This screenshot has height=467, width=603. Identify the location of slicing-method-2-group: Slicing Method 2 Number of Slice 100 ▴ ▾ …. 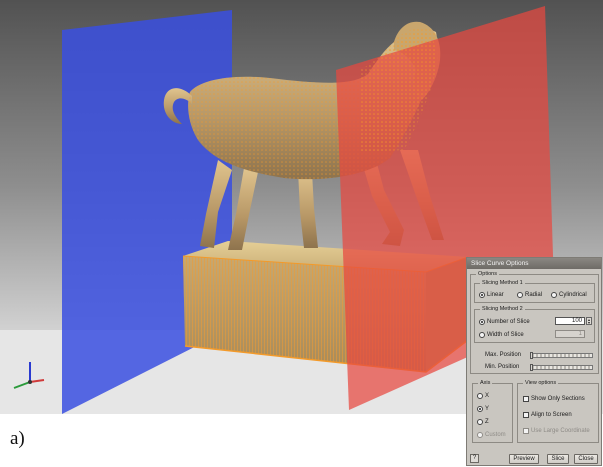
(534, 324).